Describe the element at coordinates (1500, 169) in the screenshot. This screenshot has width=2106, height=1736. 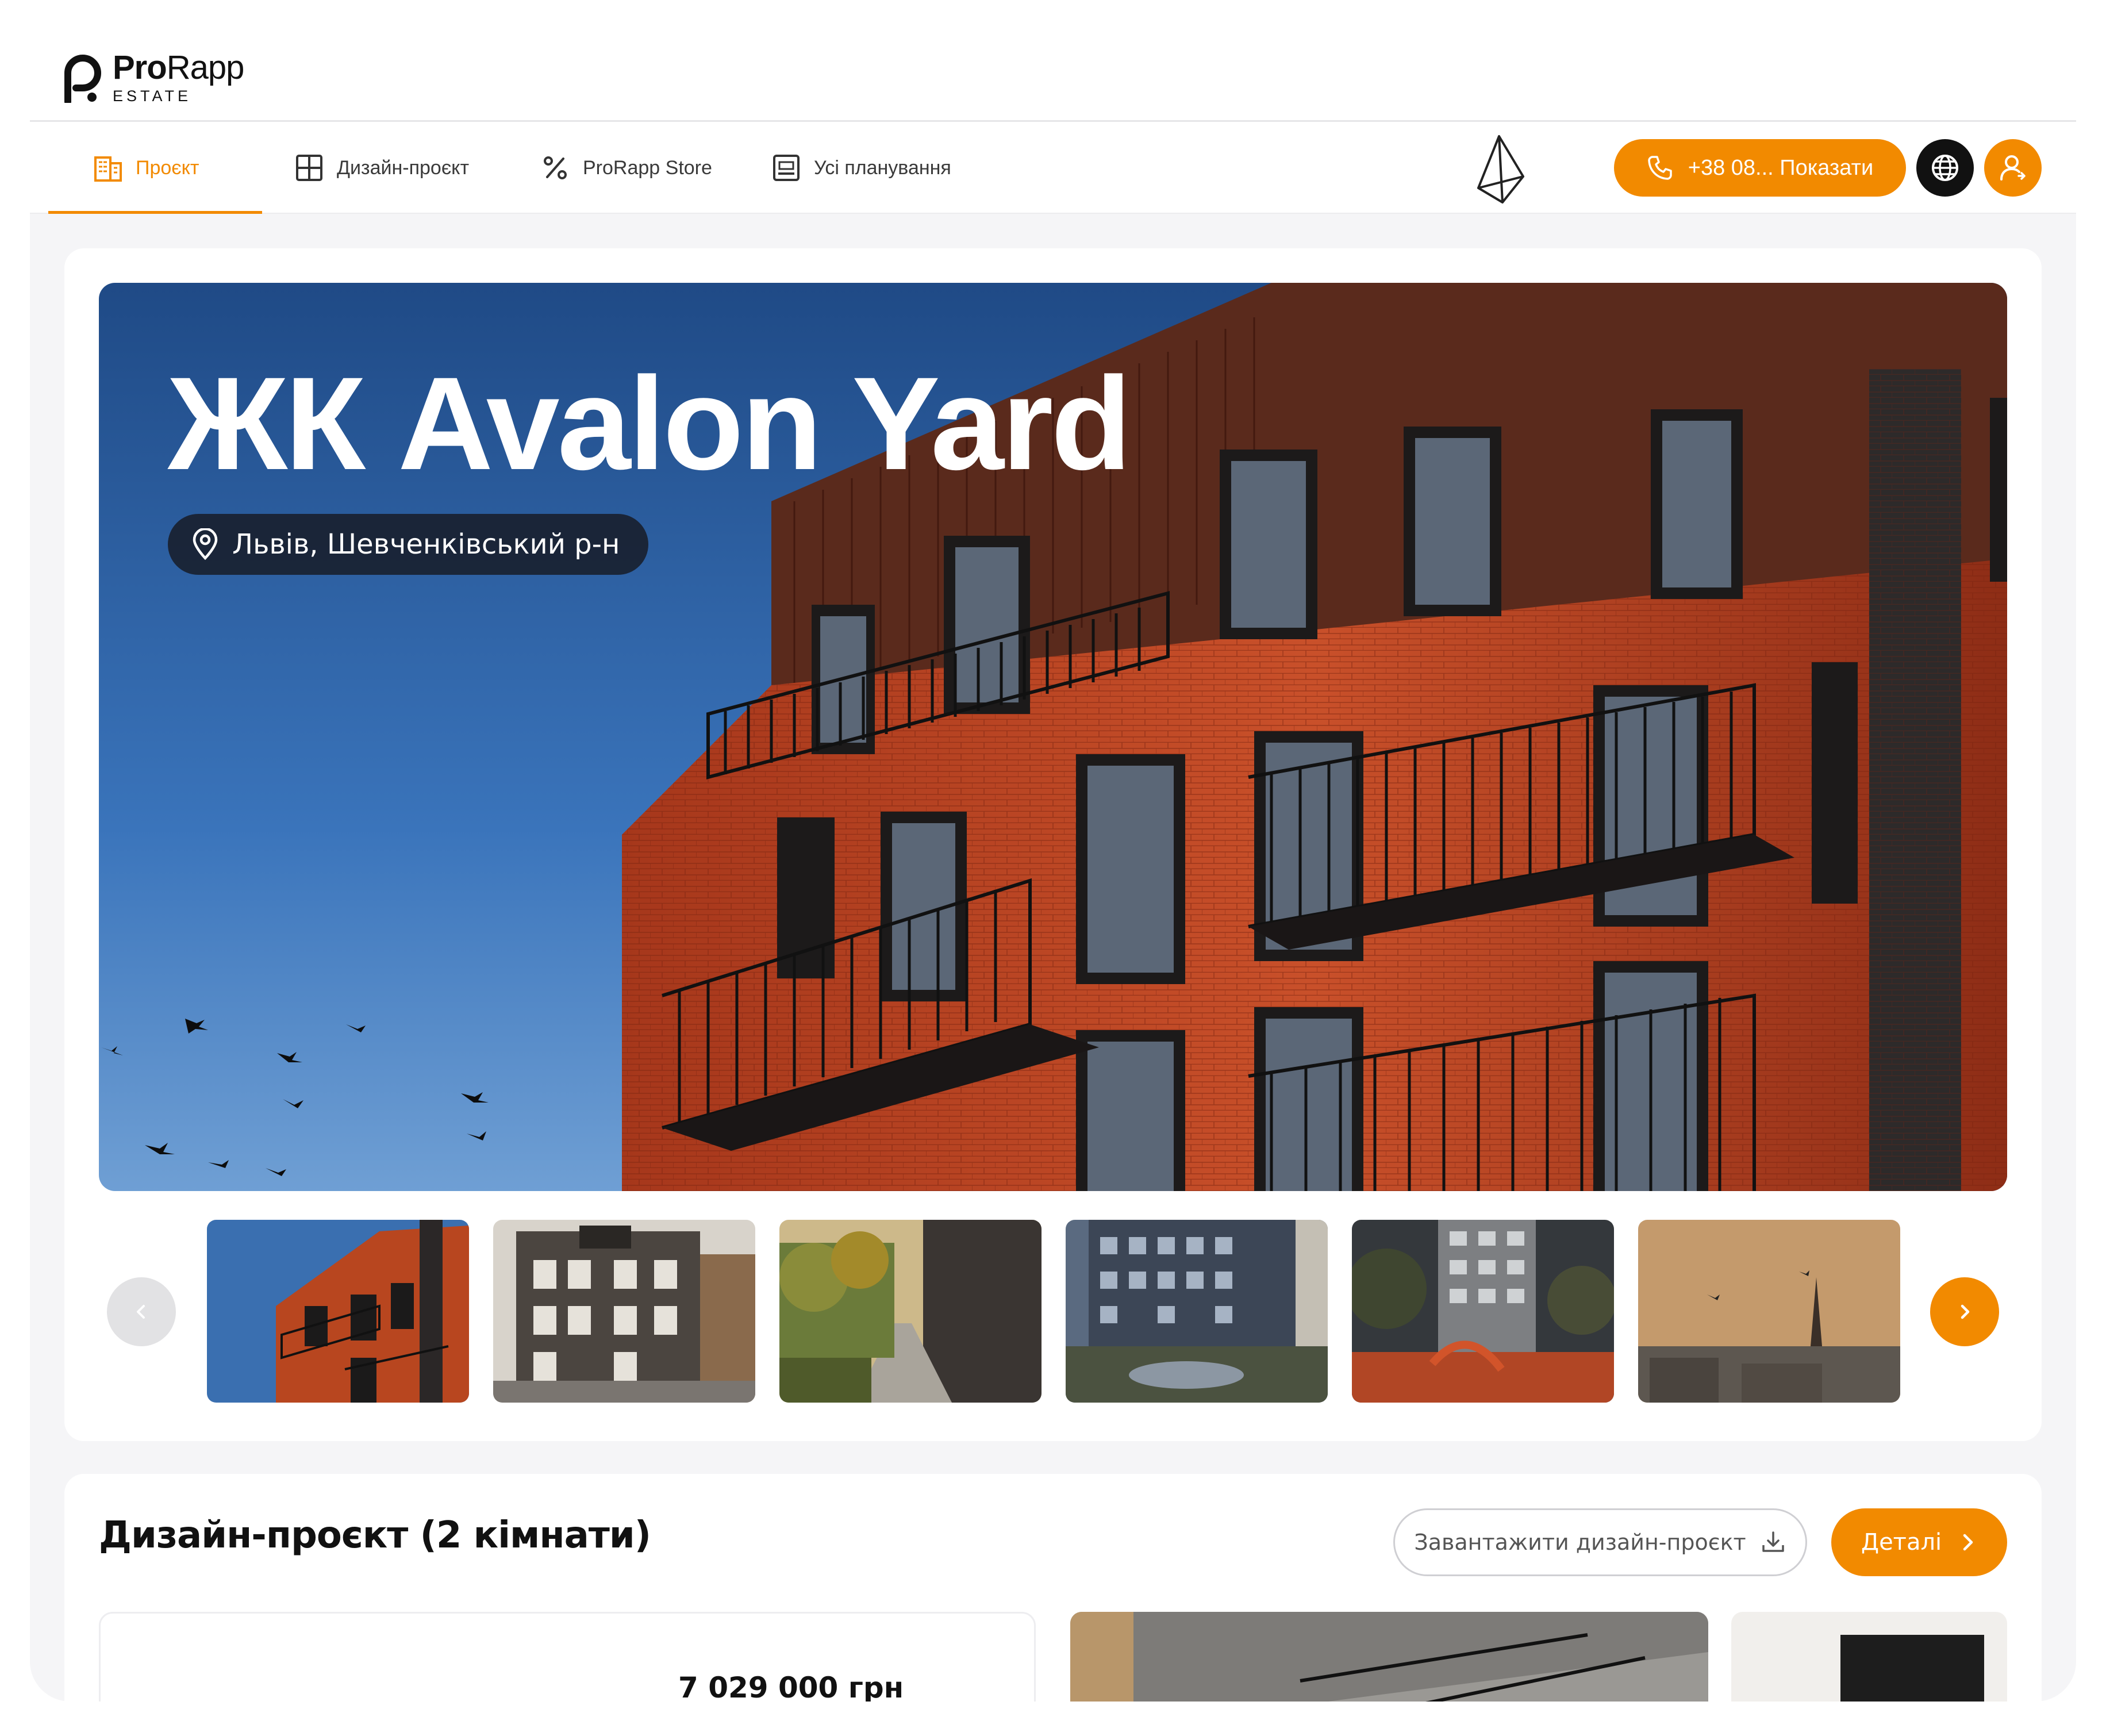
I see `developer-logo-icon` at that location.